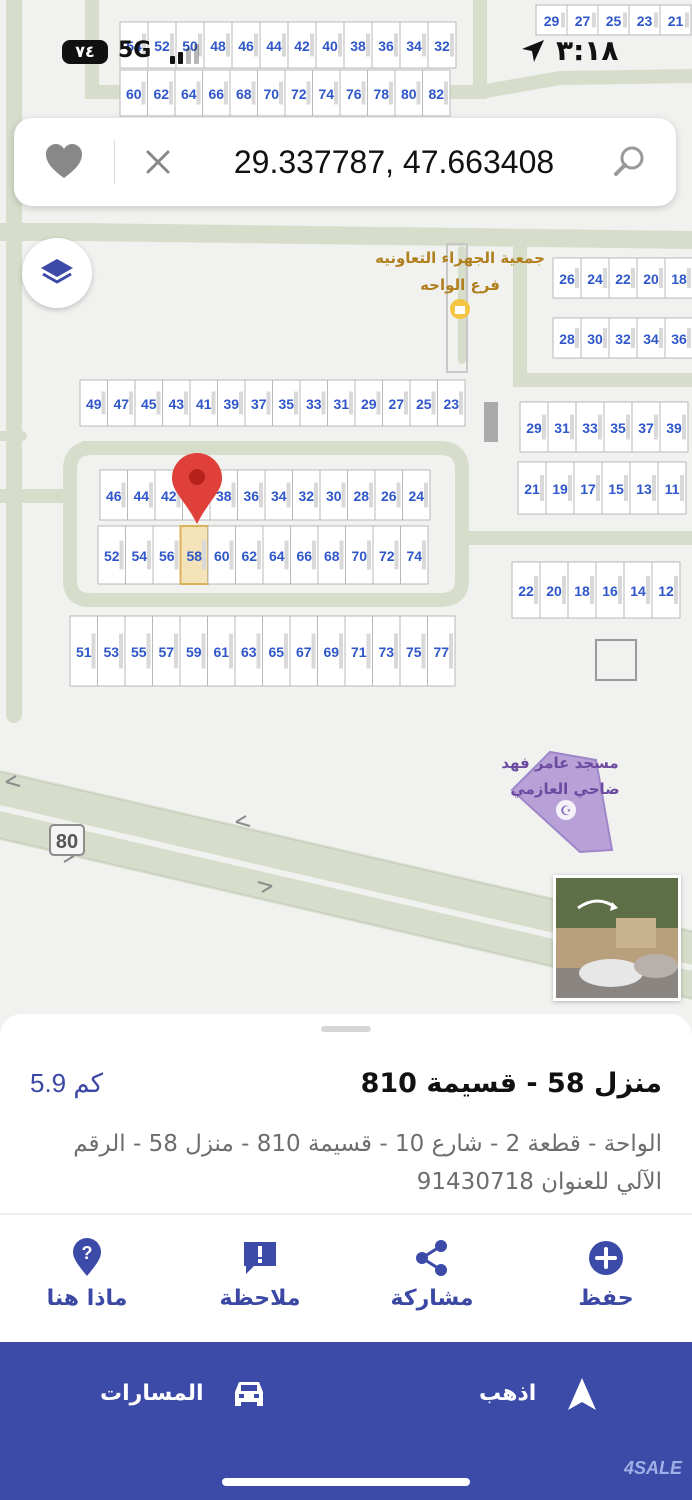 This screenshot has height=1500, width=692. What do you see at coordinates (346, 1482) in the screenshot?
I see `home-indicator` at bounding box center [346, 1482].